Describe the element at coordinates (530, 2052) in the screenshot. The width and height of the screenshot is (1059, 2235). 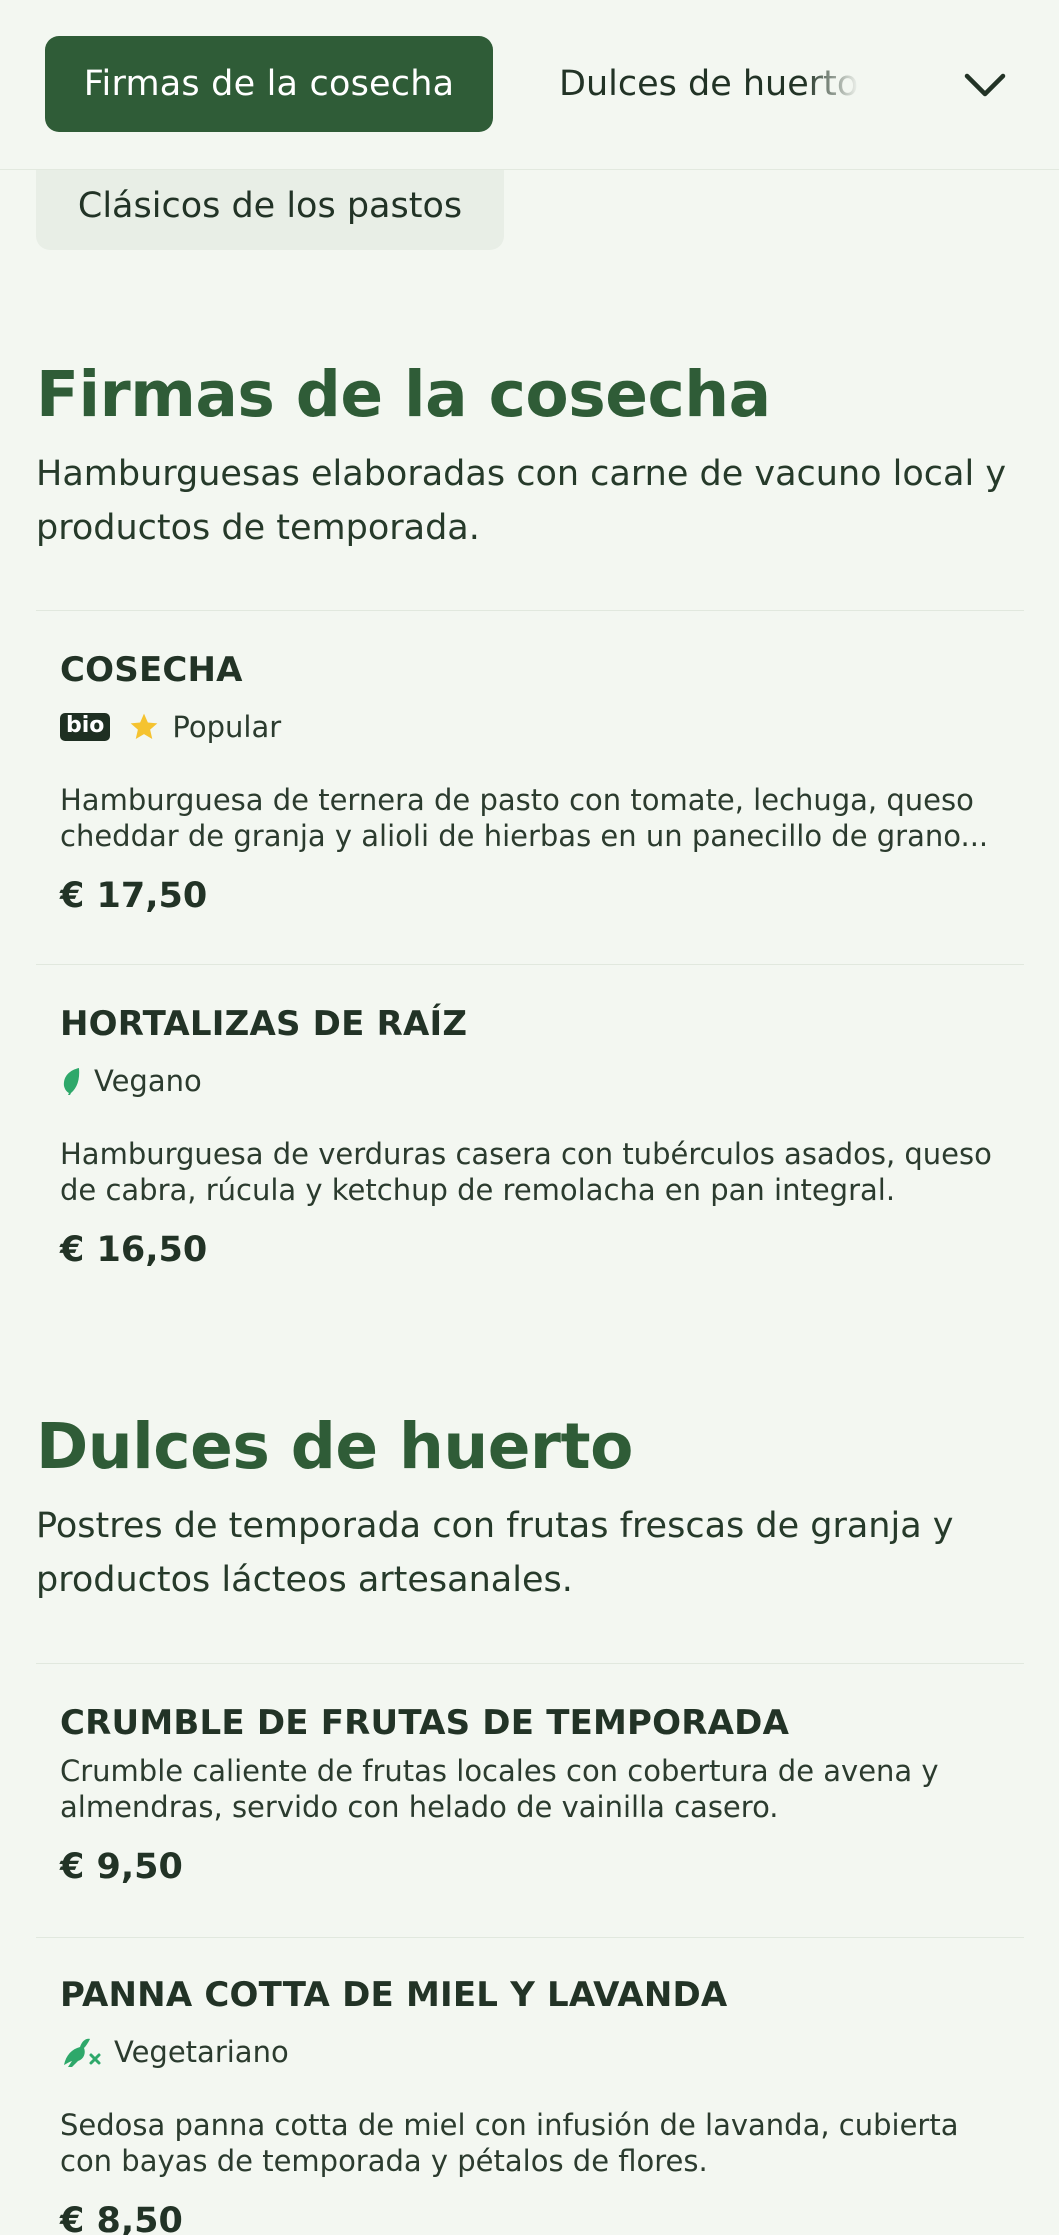
I see `item-tags: Vegetariano` at that location.